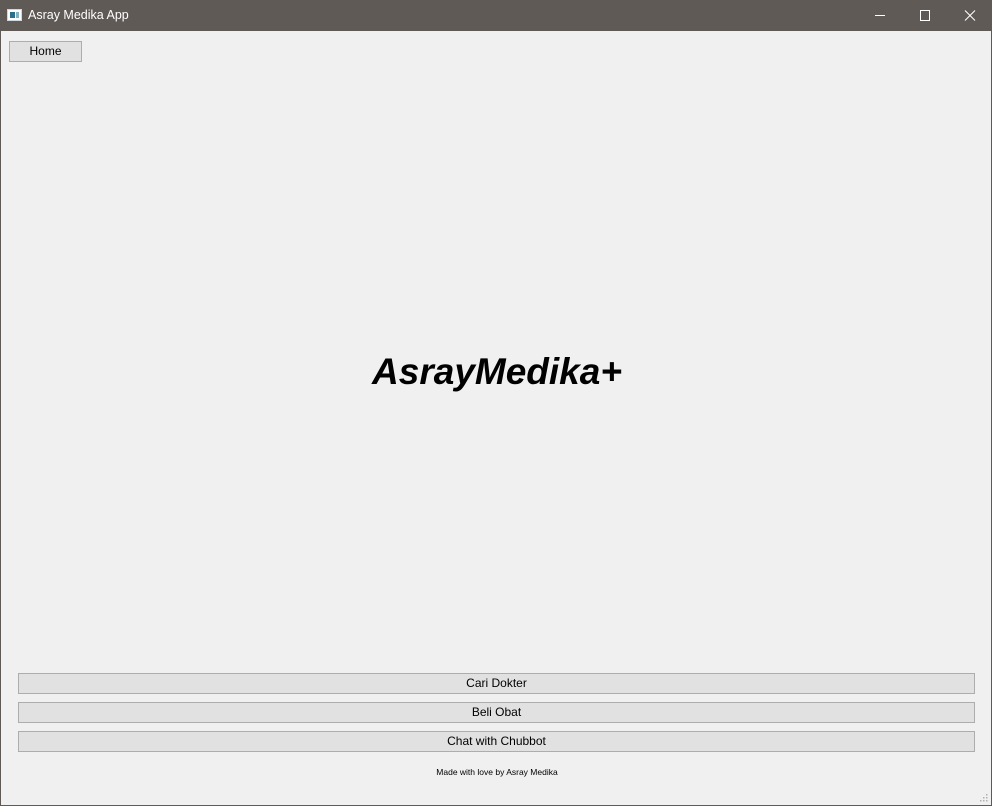  I want to click on maximize-button, so click(925, 15).